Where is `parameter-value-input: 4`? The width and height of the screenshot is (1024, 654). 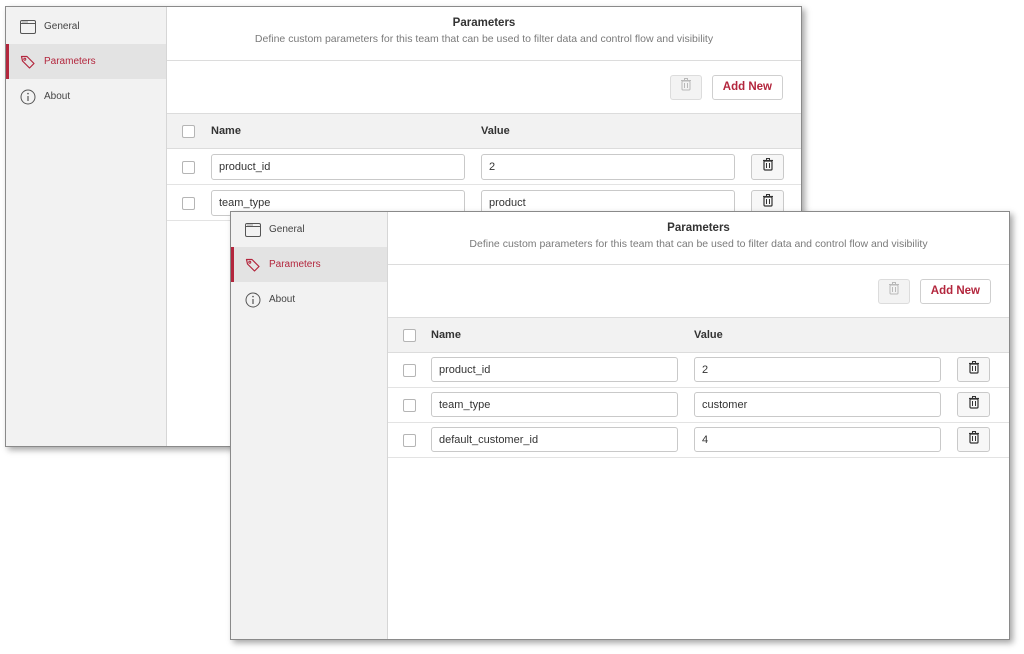 parameter-value-input: 4 is located at coordinates (817, 439).